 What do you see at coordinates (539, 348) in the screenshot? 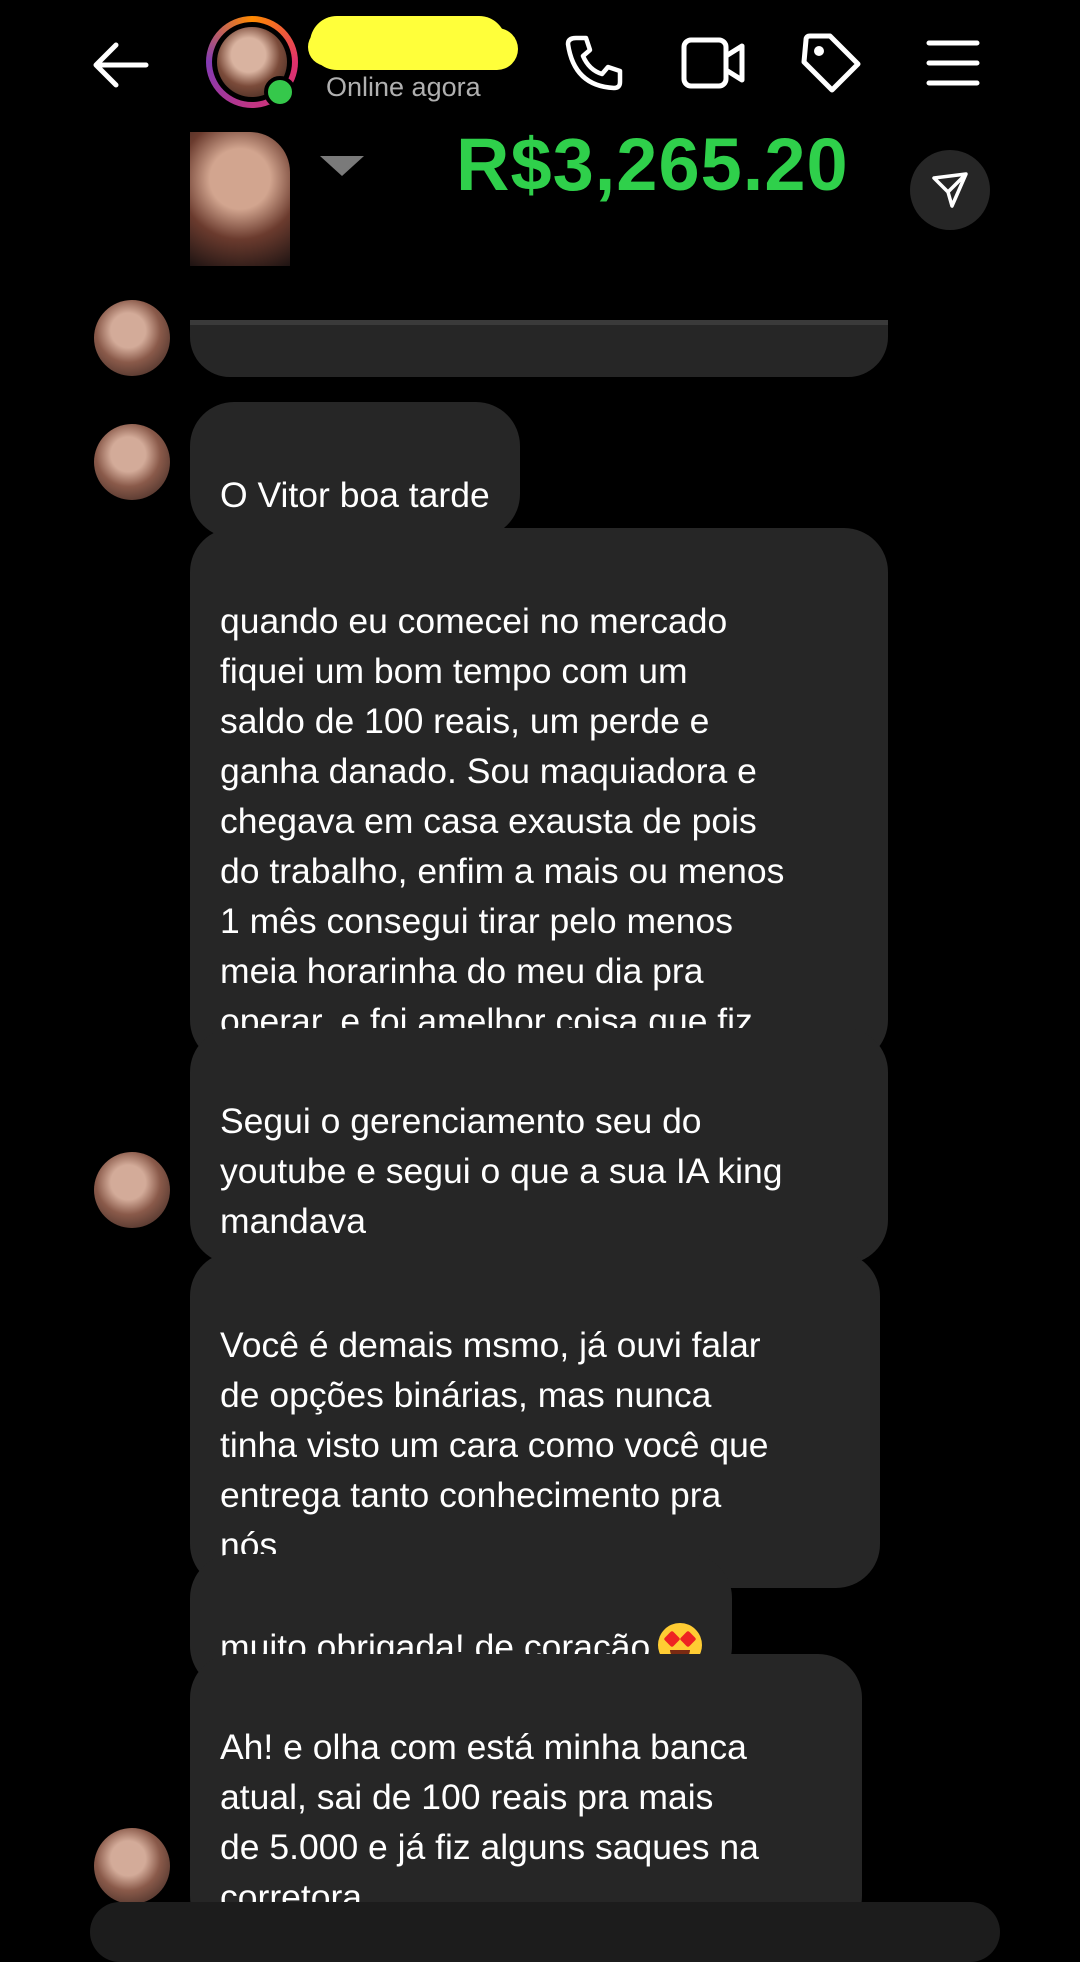
I see `shared-post-footer` at bounding box center [539, 348].